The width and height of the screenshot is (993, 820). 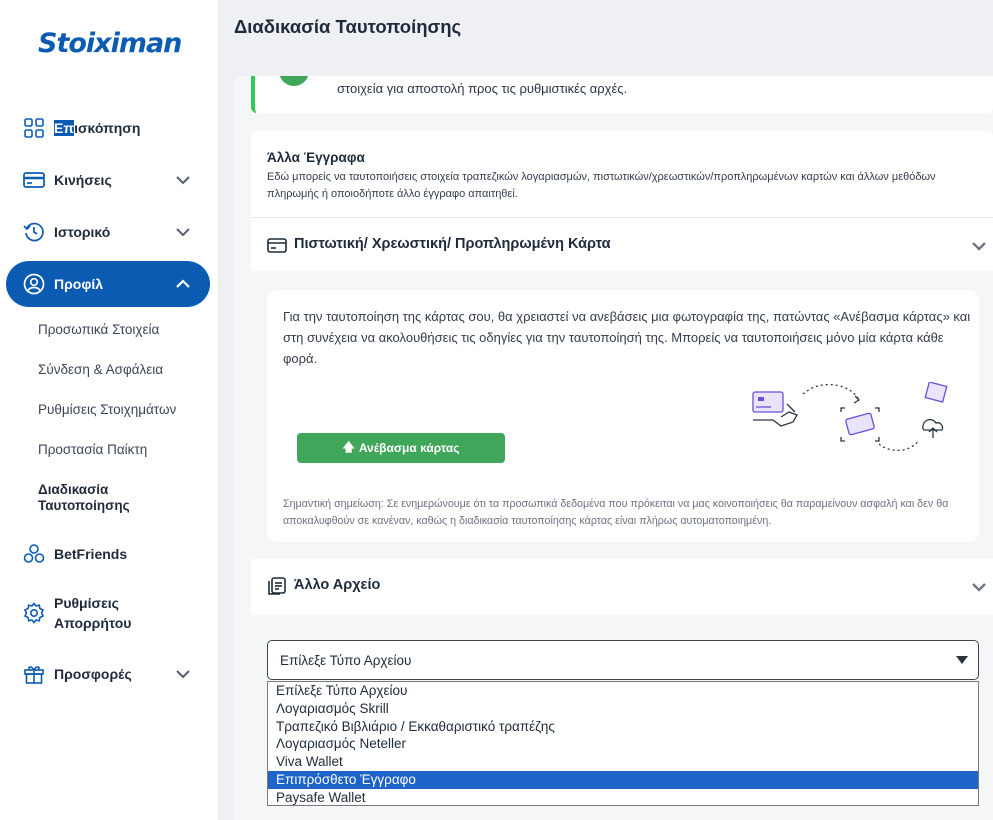 What do you see at coordinates (79, 284) in the screenshot?
I see `sidebar-item-label: Προφίλ` at bounding box center [79, 284].